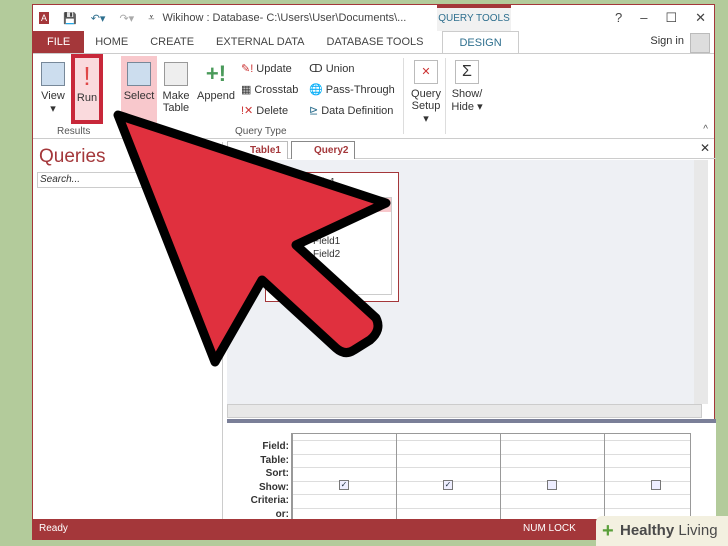 The height and width of the screenshot is (546, 728). I want to click on status-text: Ready, so click(53, 528).